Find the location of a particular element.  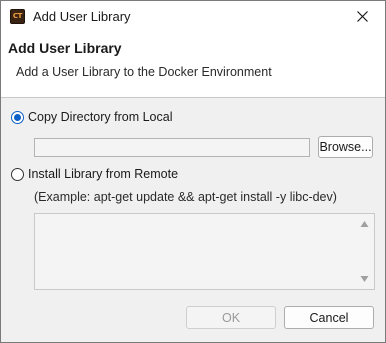

install-remote-option: Install Library from Remote is located at coordinates (94, 174).